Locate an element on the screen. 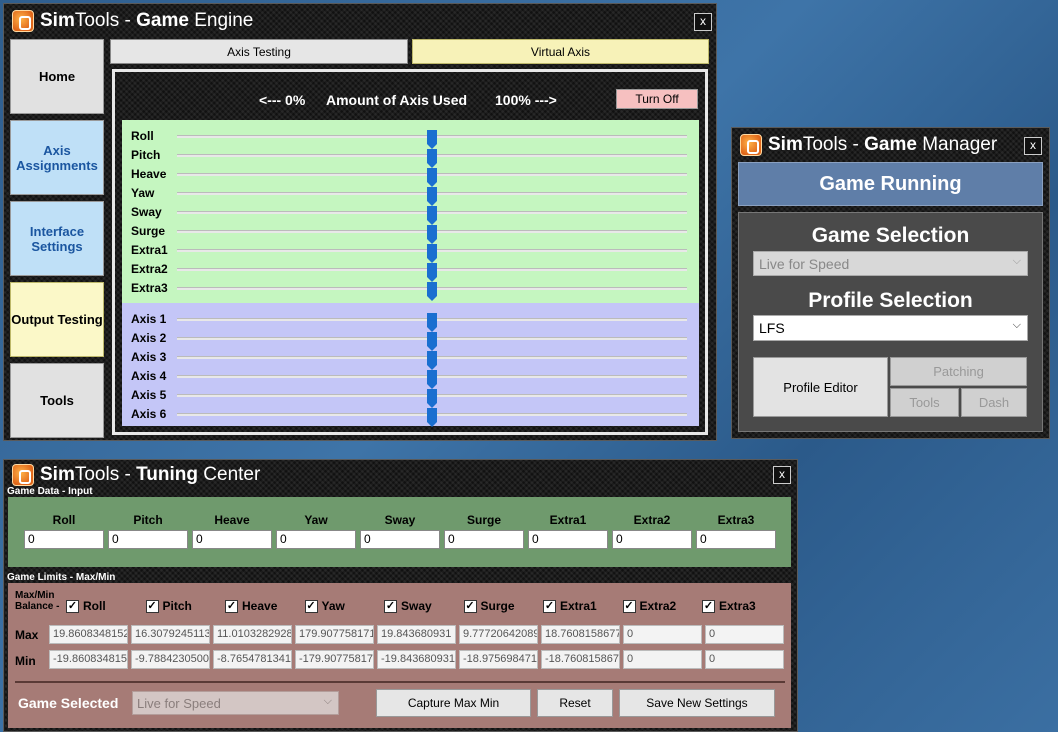 The height and width of the screenshot is (732, 1058). tools-button: Tools is located at coordinates (924, 402).